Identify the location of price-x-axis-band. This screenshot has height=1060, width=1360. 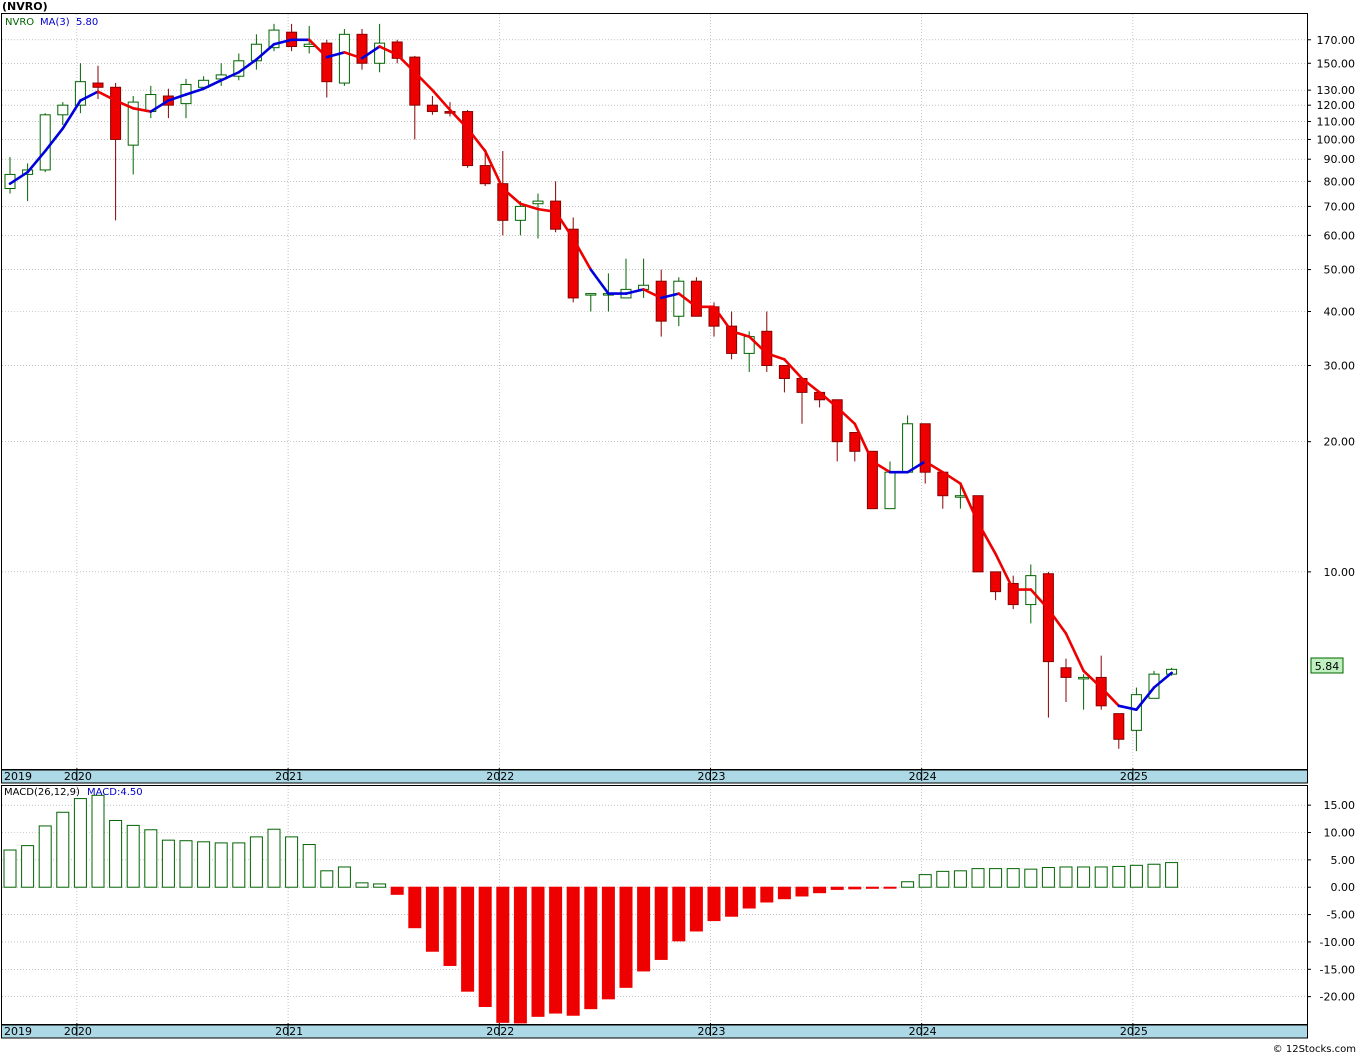
(654, 776).